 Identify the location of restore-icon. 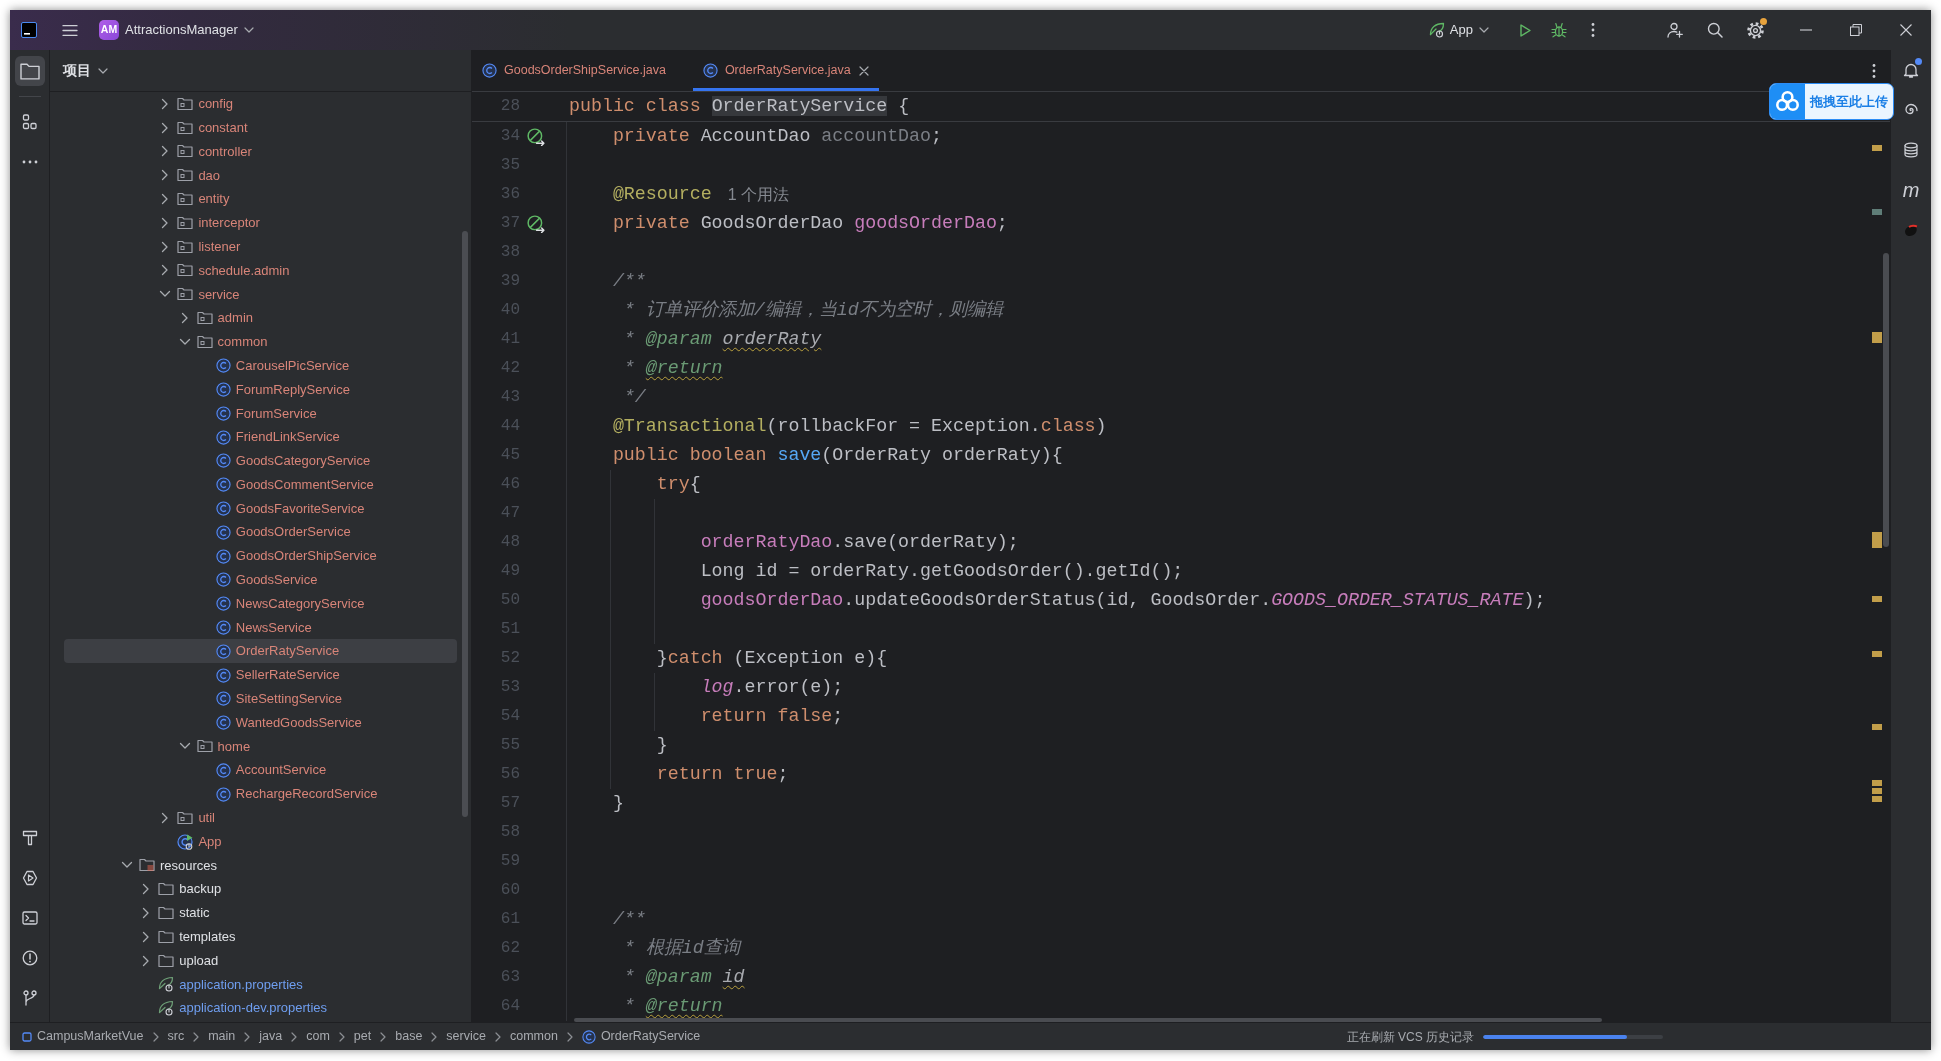
(1856, 30).